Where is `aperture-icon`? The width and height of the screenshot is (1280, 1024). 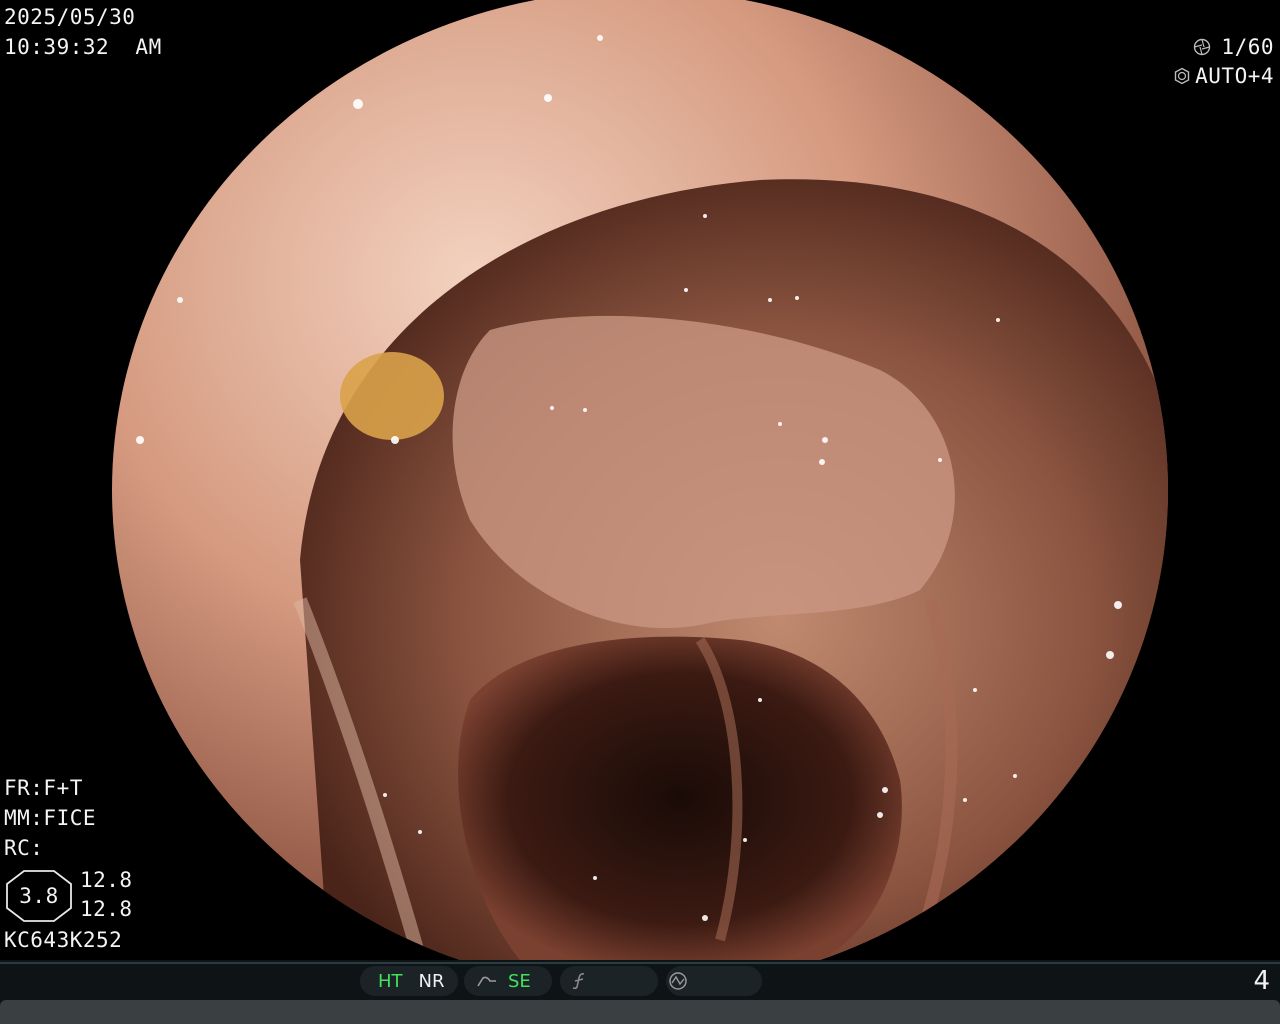 aperture-icon is located at coordinates (1202, 47).